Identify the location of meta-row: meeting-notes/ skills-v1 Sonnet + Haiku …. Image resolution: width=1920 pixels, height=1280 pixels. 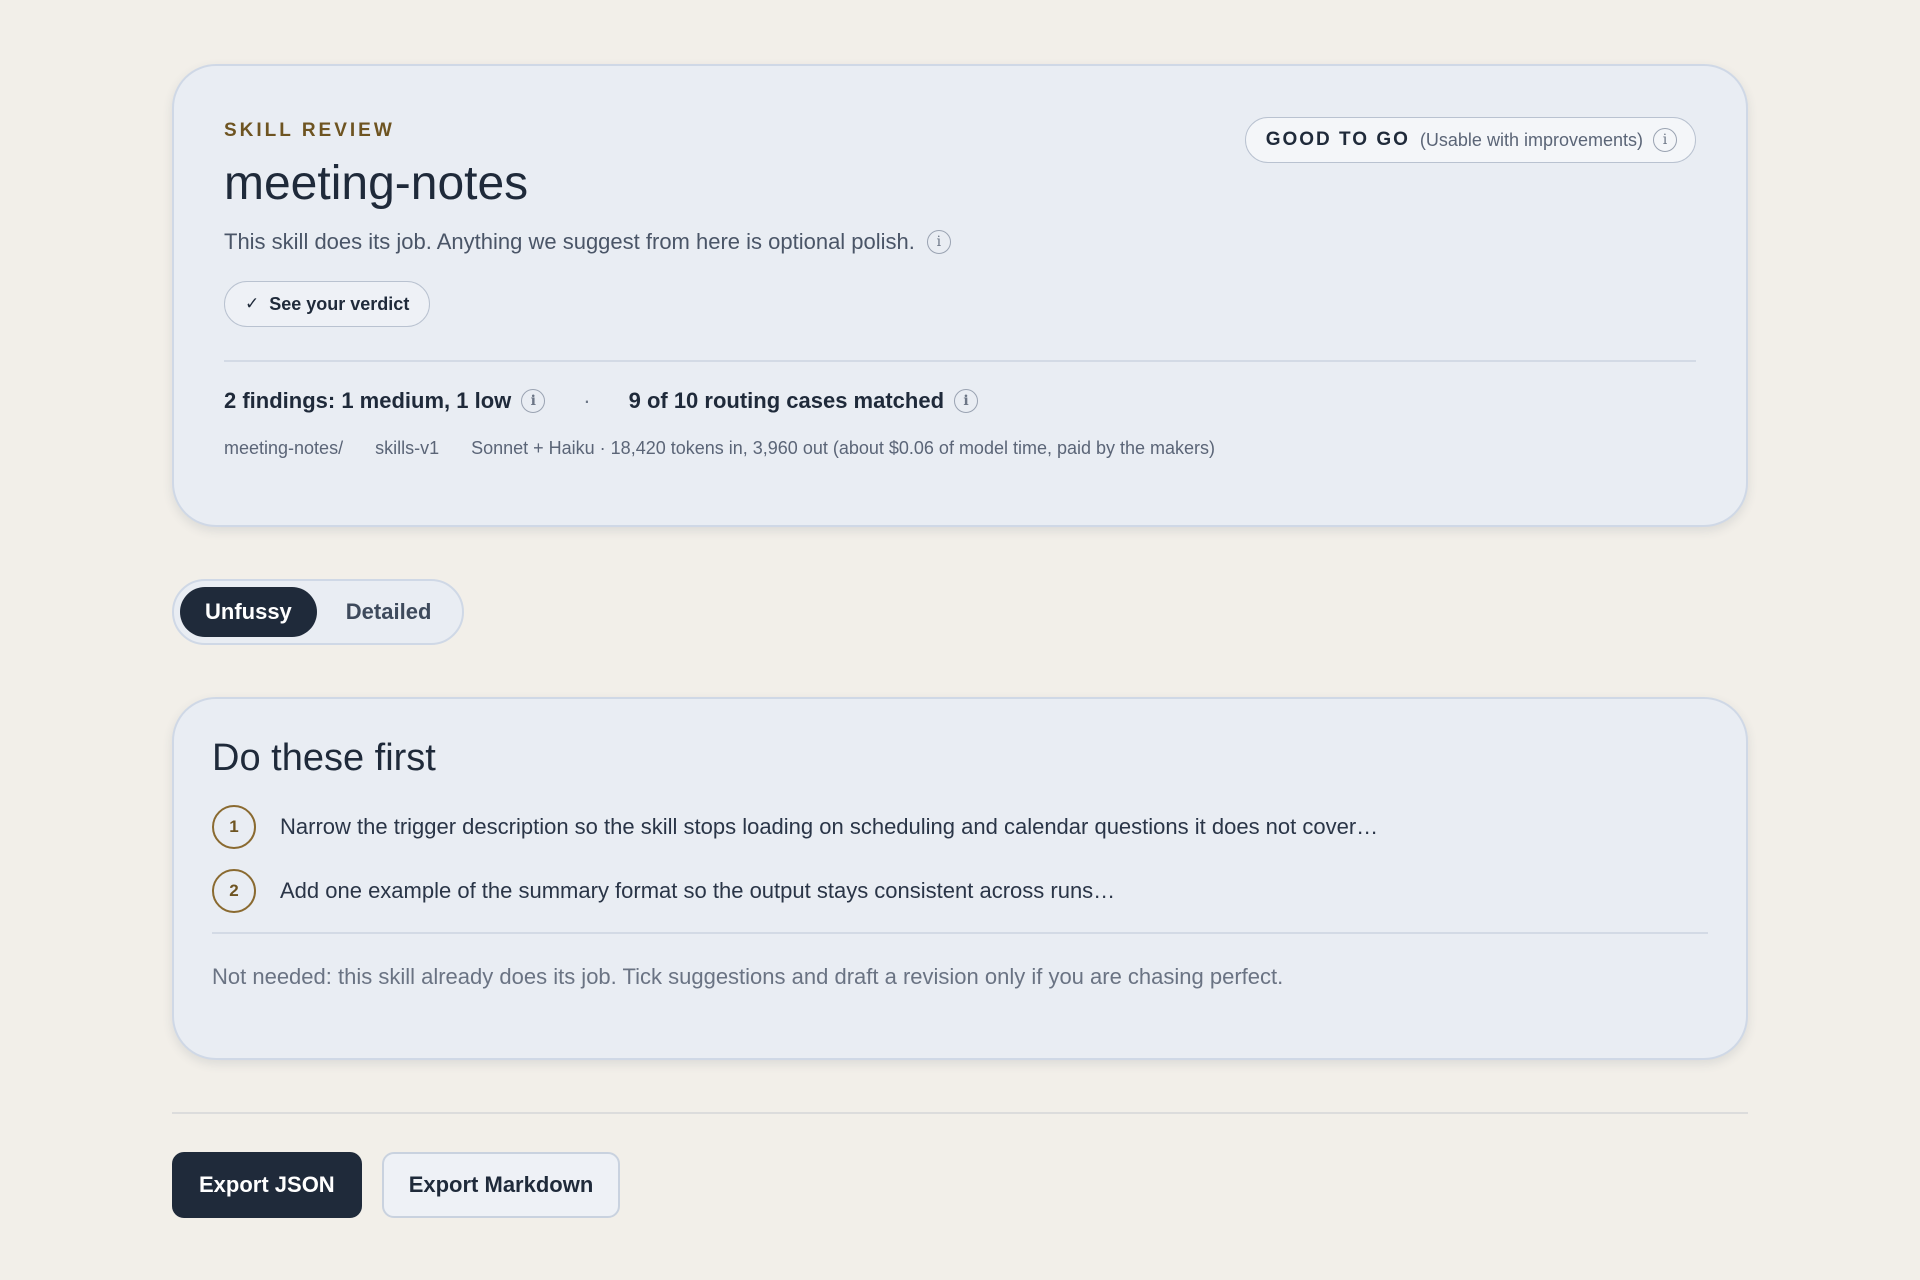
(960, 448).